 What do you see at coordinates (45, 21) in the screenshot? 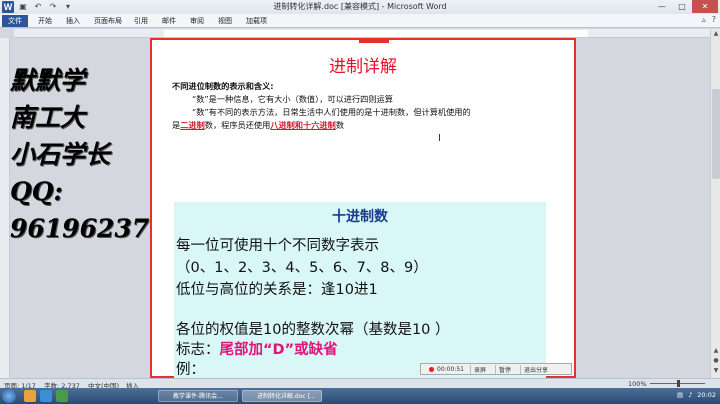
I see `tab-home: 开始` at bounding box center [45, 21].